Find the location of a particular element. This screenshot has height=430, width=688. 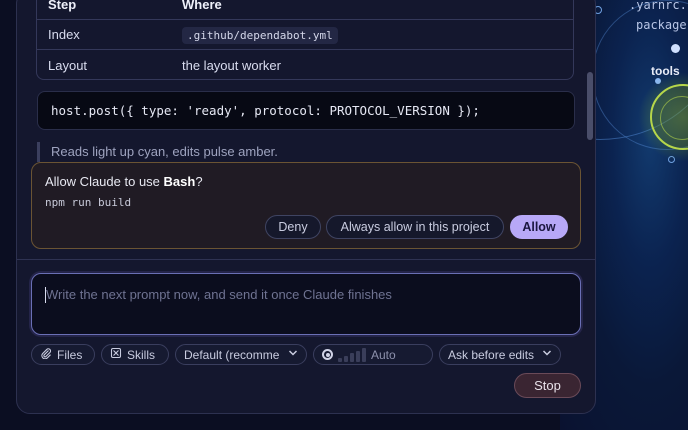

effort-selector: Auto is located at coordinates (373, 354).